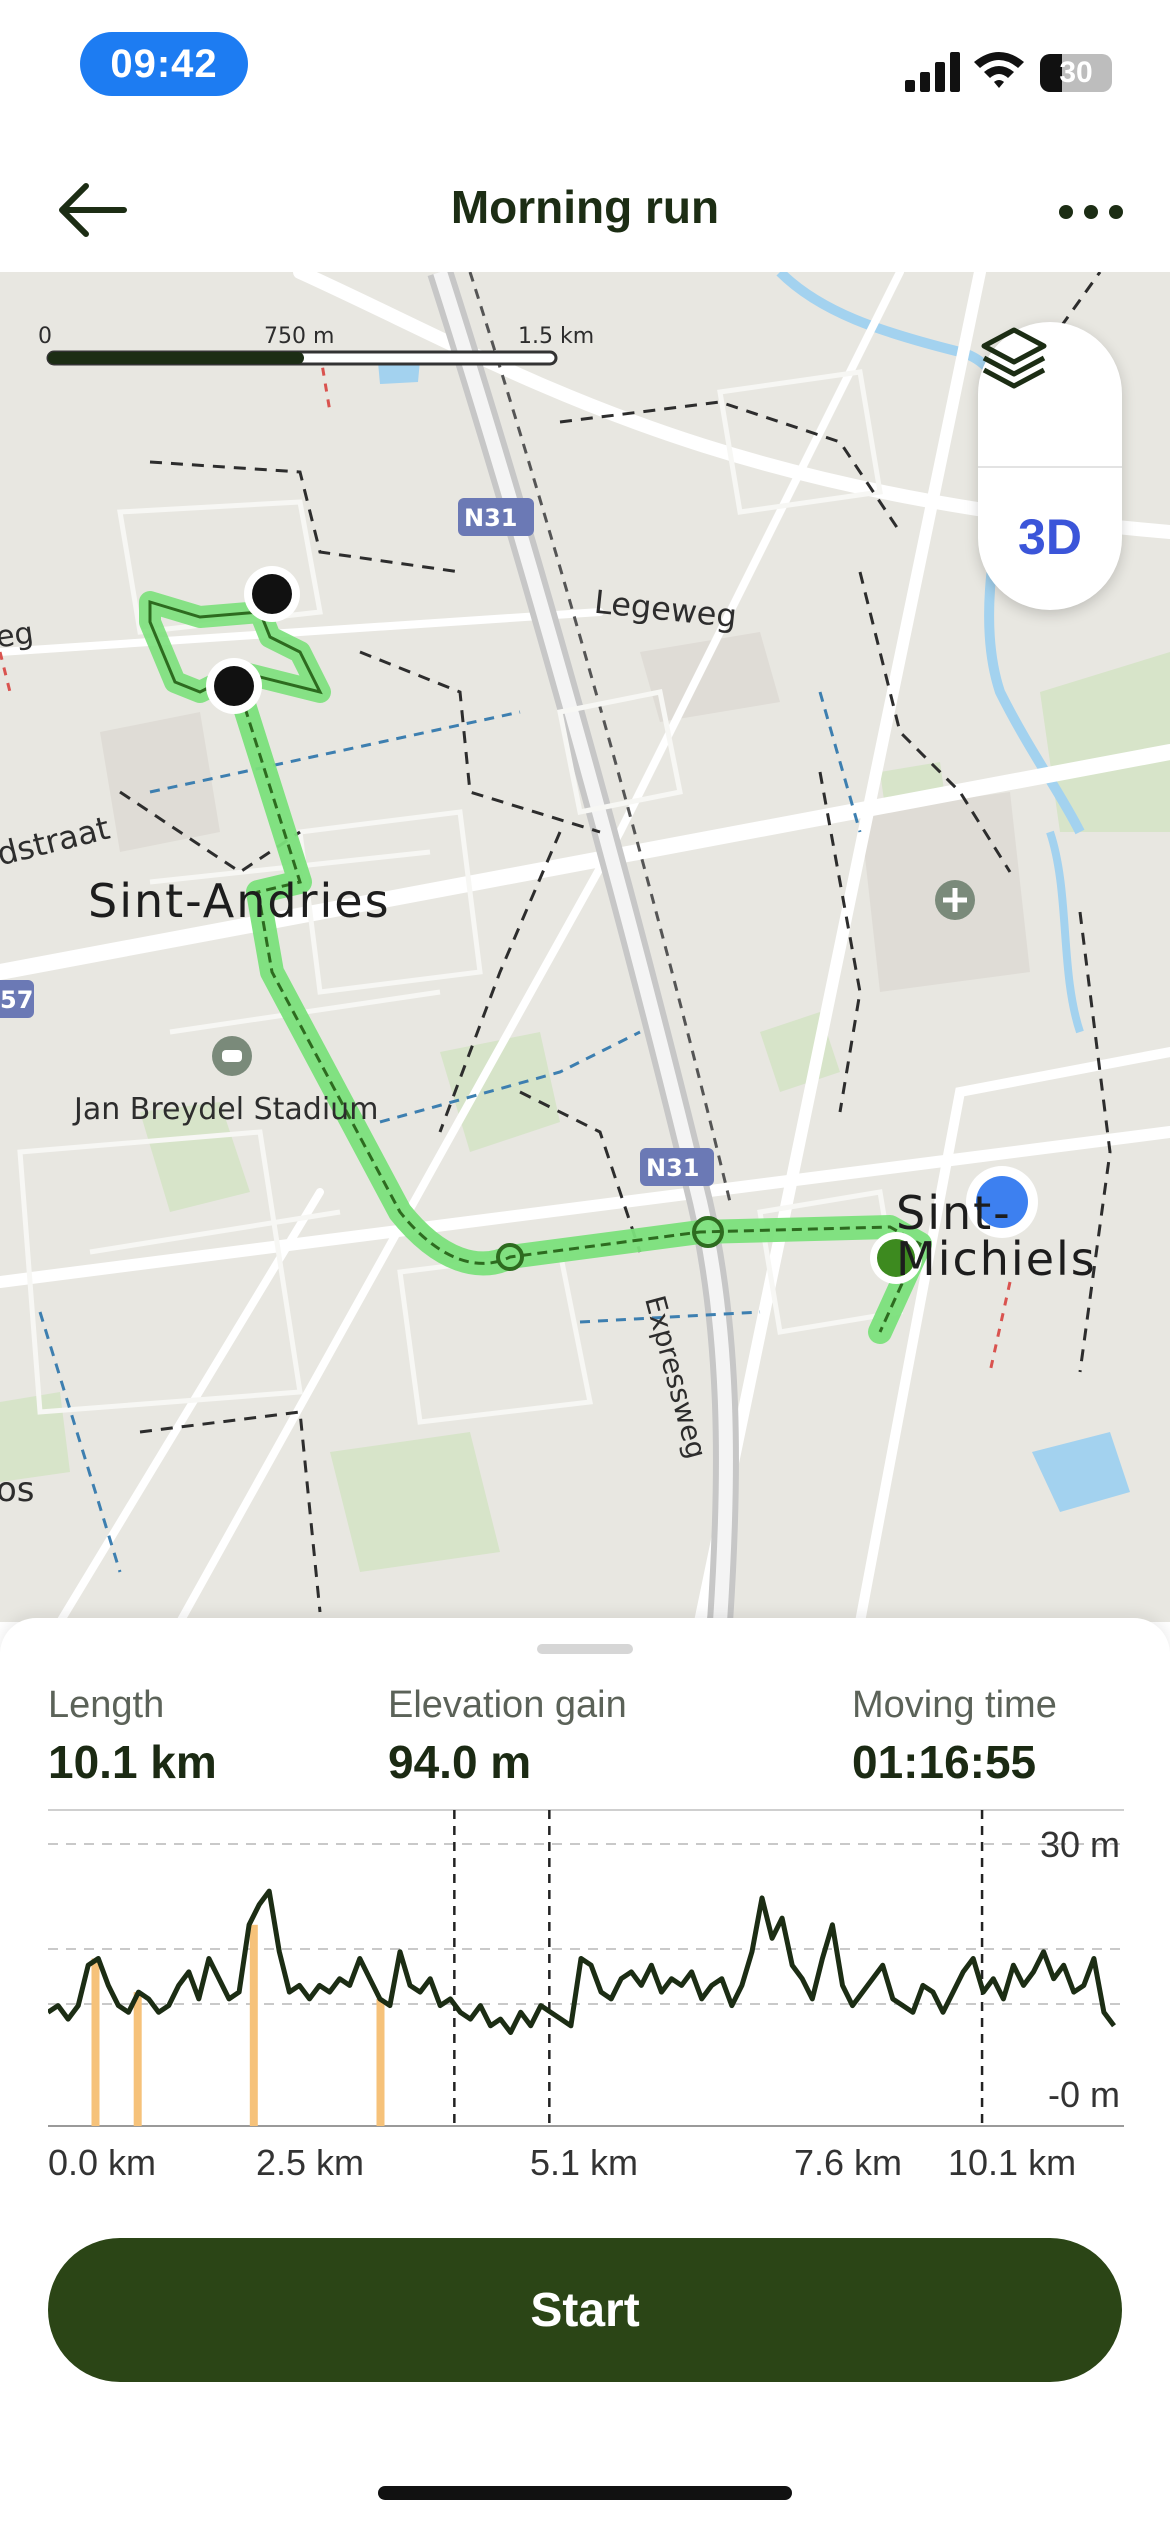 The image size is (1170, 2532). What do you see at coordinates (932, 72) in the screenshot?
I see `cellular-signal-icon` at bounding box center [932, 72].